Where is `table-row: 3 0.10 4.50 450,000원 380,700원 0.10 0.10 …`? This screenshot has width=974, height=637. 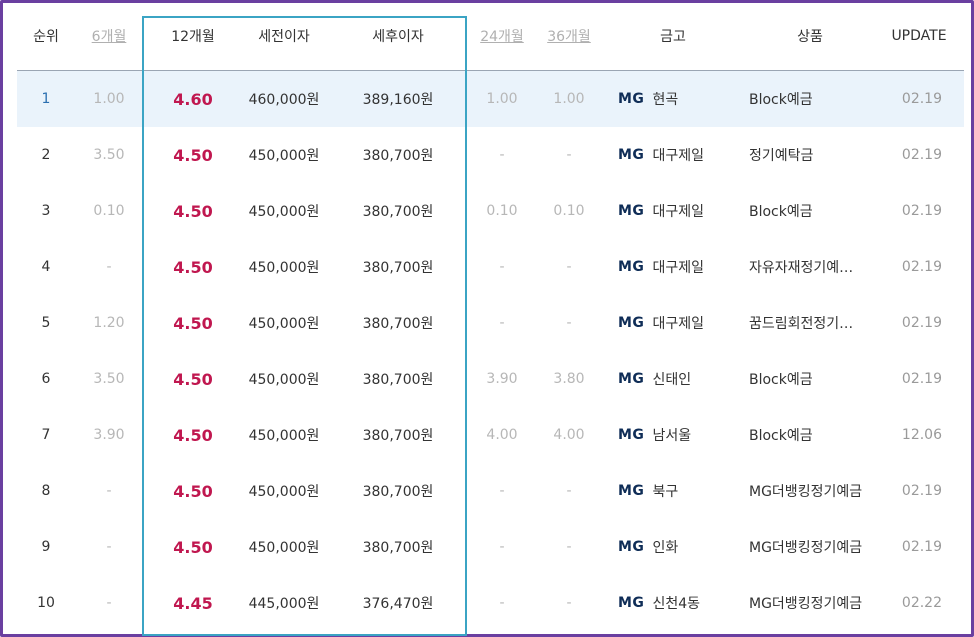
table-row: 3 0.10 4.50 450,000원 380,700원 0.10 0.10 … is located at coordinates (488, 211).